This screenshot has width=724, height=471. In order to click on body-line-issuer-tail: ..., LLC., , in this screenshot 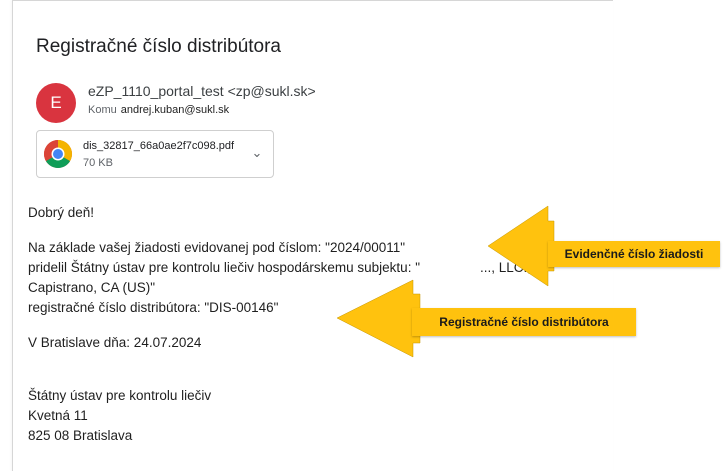, I will do `click(509, 267)`.